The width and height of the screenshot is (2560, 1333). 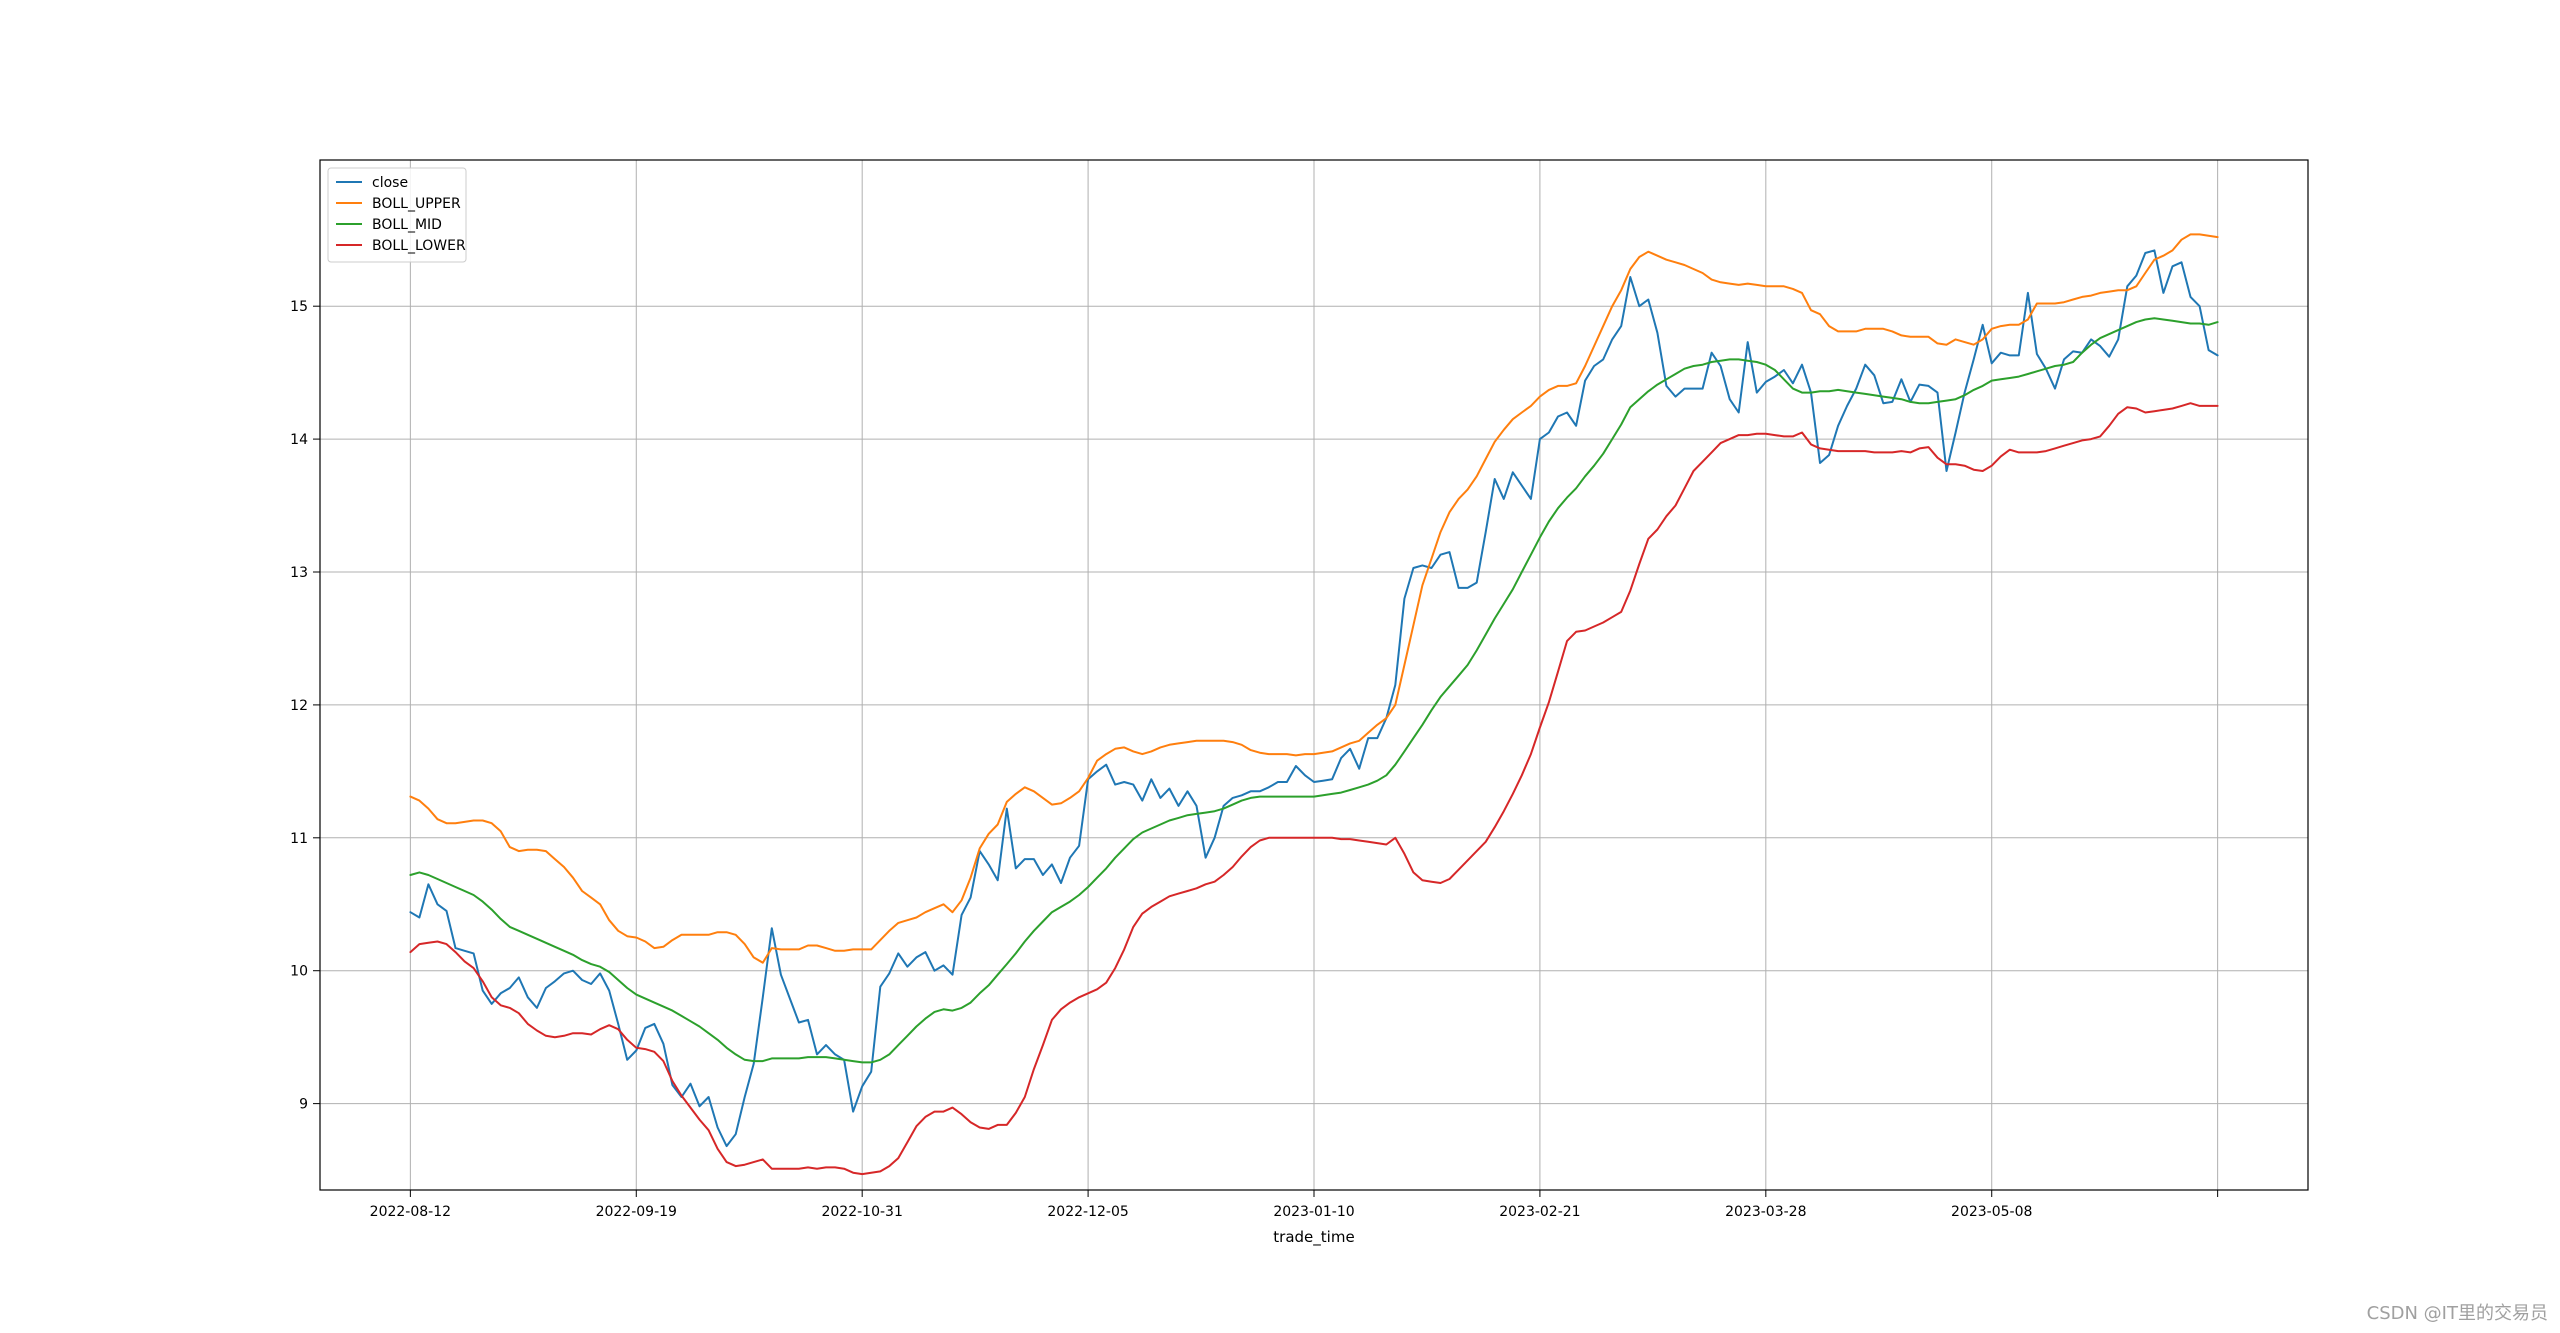 I want to click on legend-label: BOLL_LOWER, so click(x=419, y=246).